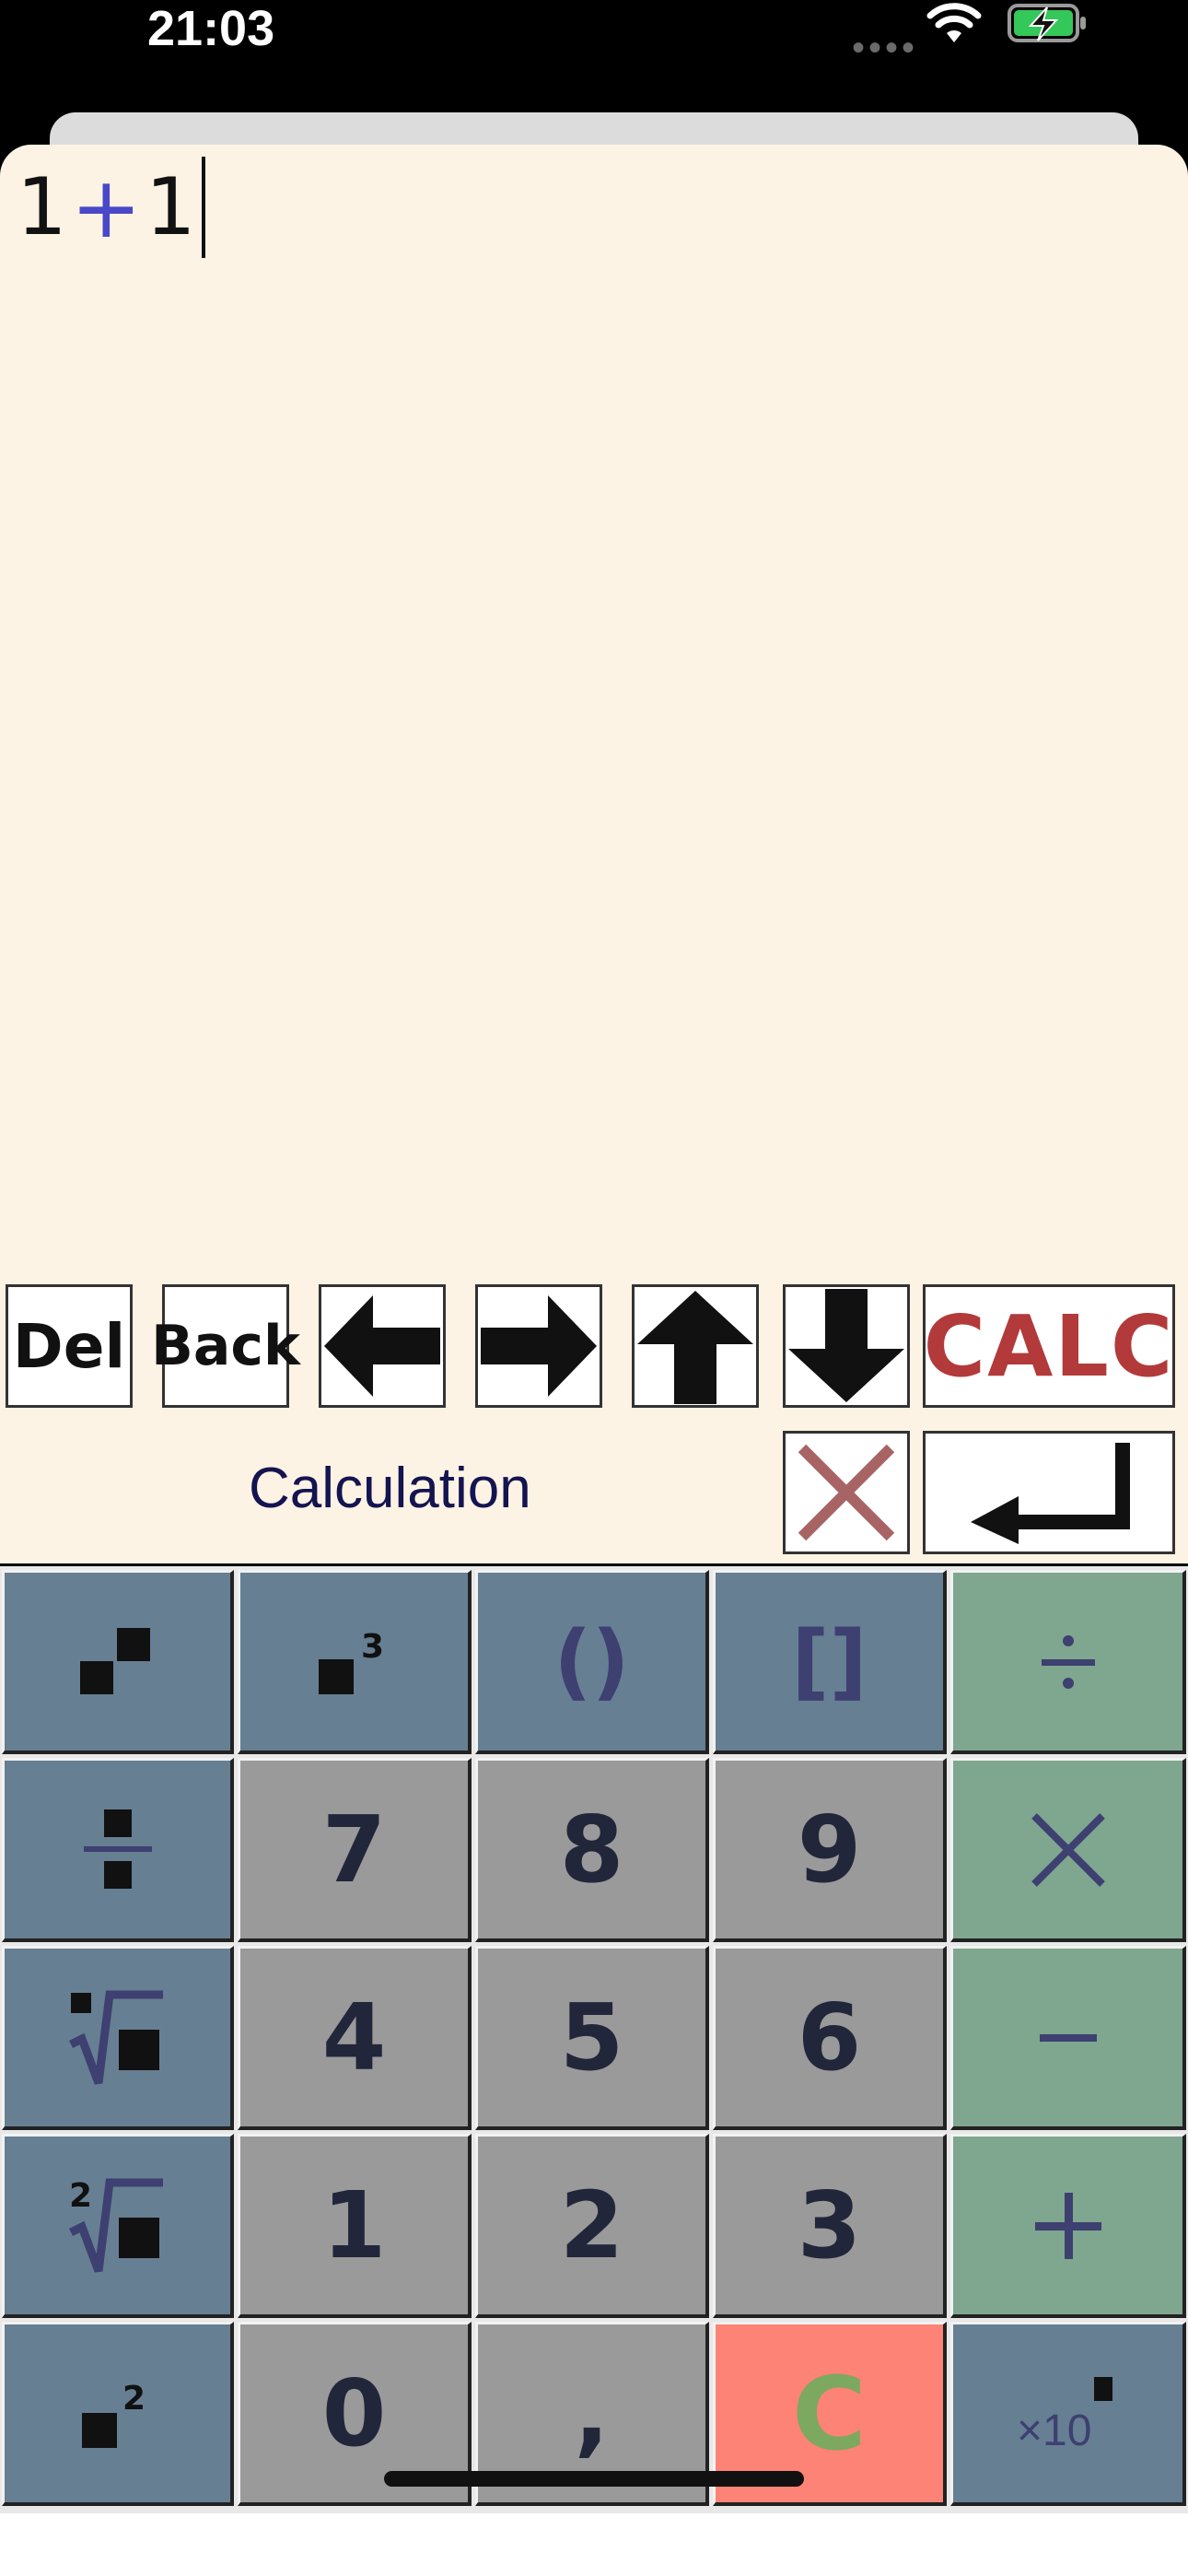 The width and height of the screenshot is (1188, 2576). I want to click on back-label: Back, so click(225, 1346).